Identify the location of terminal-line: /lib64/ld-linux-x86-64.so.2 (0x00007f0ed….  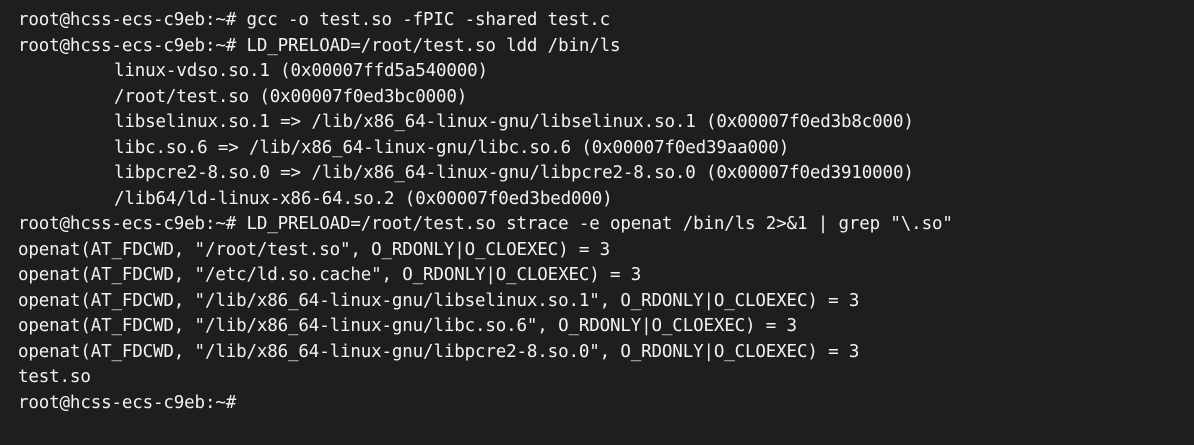
(363, 198).